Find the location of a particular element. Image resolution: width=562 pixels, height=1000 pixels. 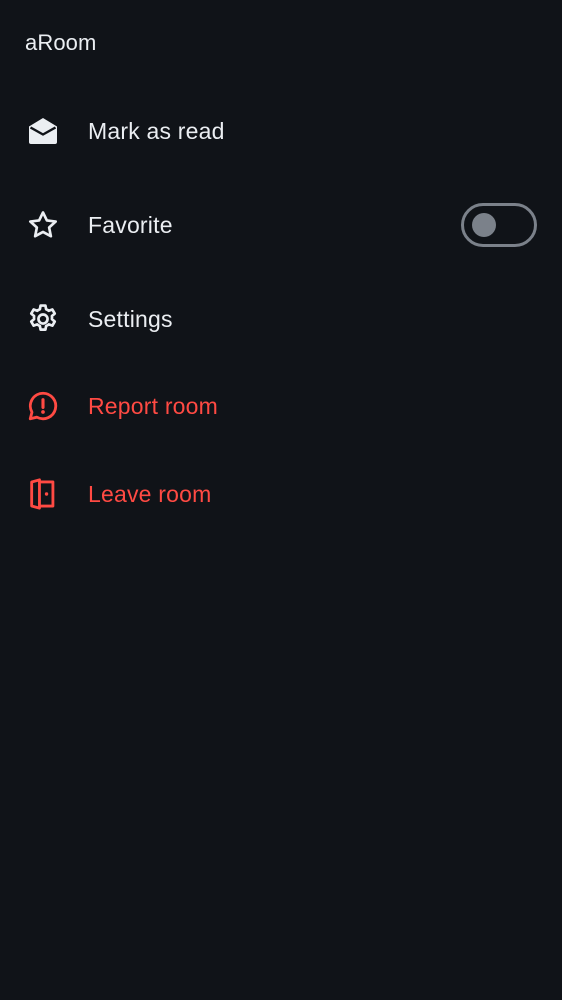

room-title: aRoom is located at coordinates (61, 42).